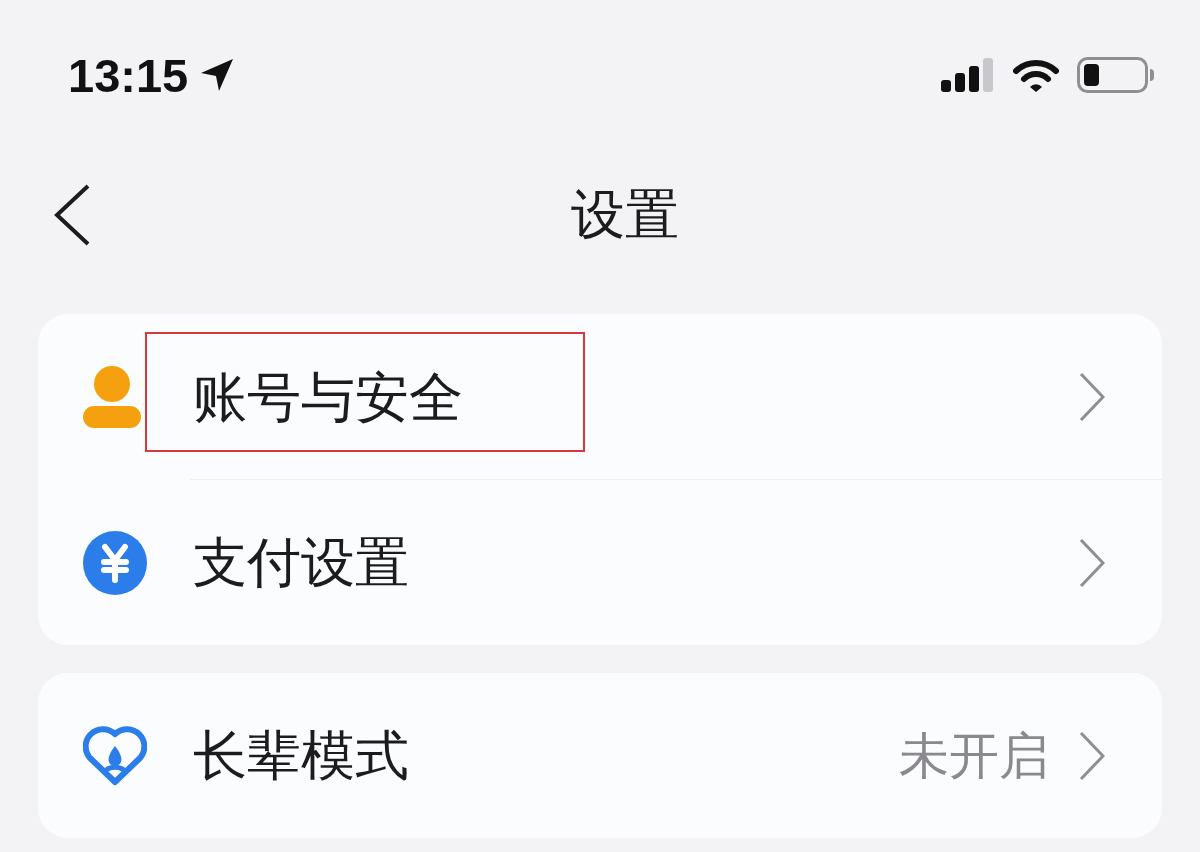 The height and width of the screenshot is (852, 1200). Describe the element at coordinates (301, 562) in the screenshot. I see `row-label: 支付设置` at that location.